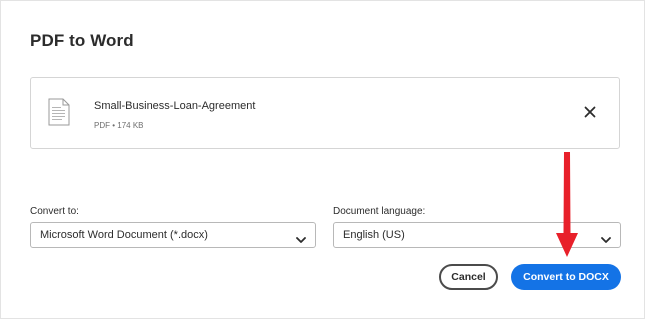 The image size is (645, 319). I want to click on file-name: Small-Business-Loan-Agreement, so click(175, 106).